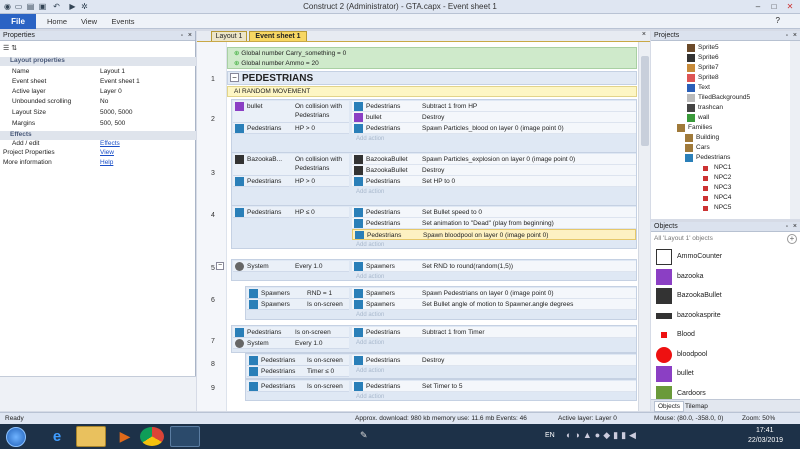  I want to click on event-condition: Spawners Is on-screen, so click(298, 304).